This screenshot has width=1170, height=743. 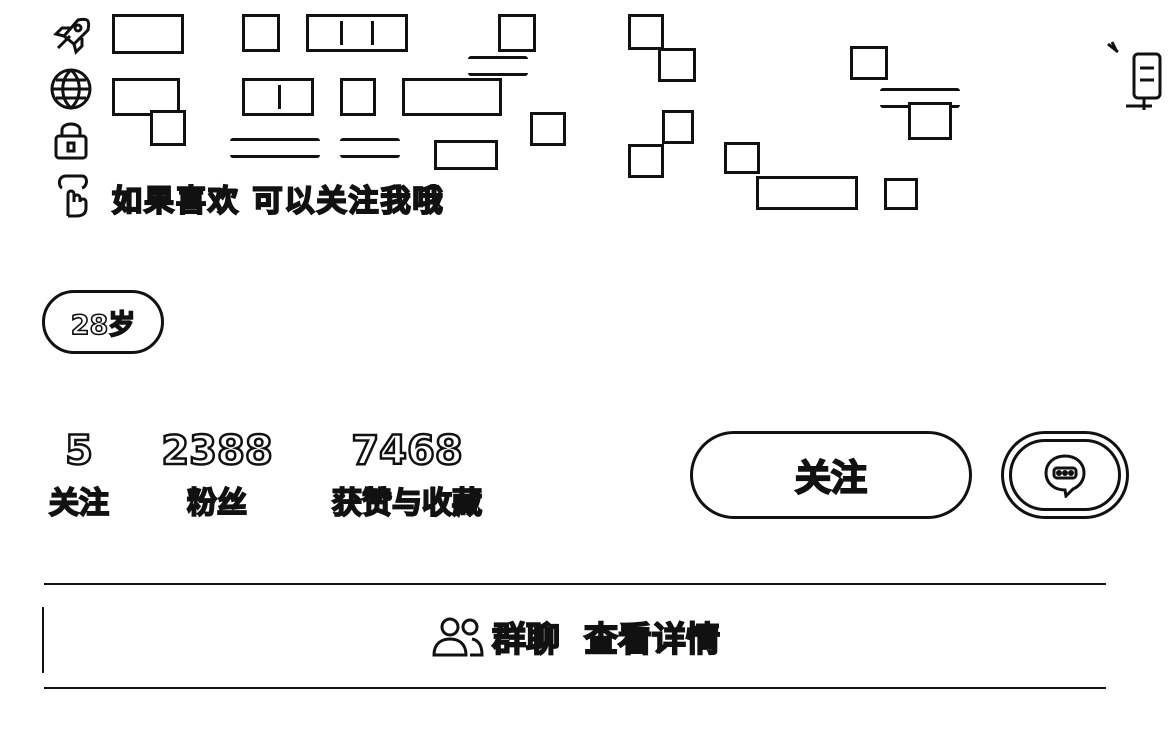 What do you see at coordinates (71, 35) in the screenshot?
I see `rocket-icon` at bounding box center [71, 35].